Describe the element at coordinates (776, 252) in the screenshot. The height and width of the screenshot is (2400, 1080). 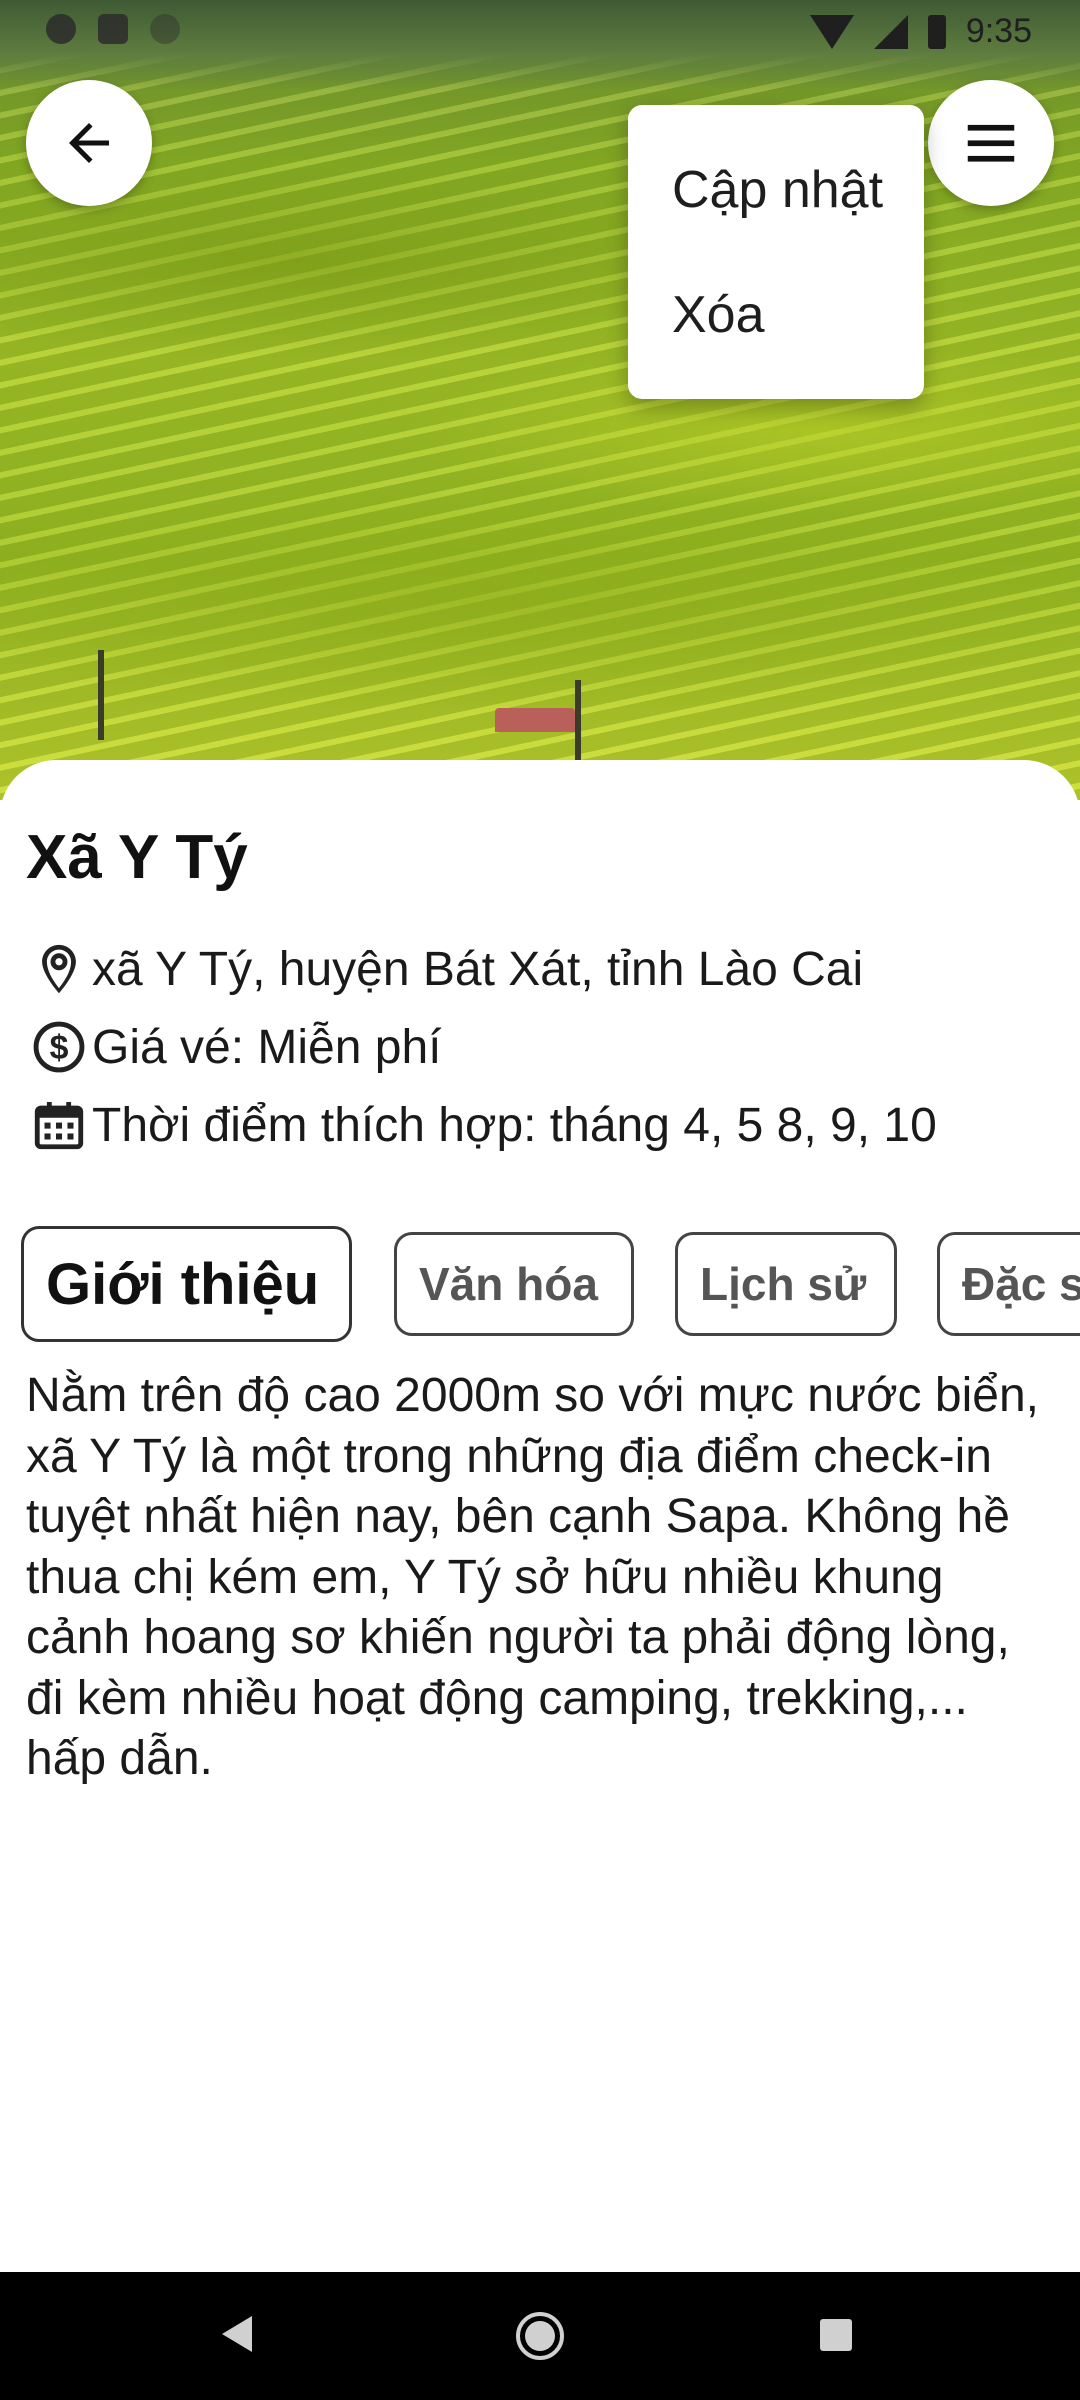
I see `options-popup-menu: Cập nhật Xóa` at that location.